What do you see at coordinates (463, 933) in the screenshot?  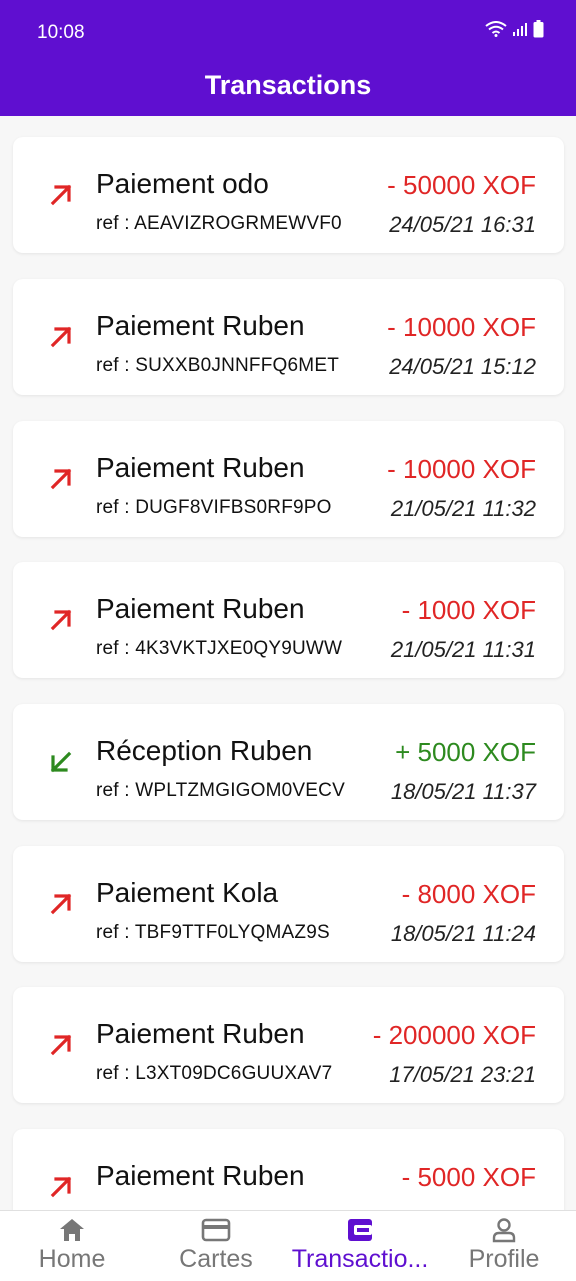 I see `transaction-date: 18/05/21 11:24` at bounding box center [463, 933].